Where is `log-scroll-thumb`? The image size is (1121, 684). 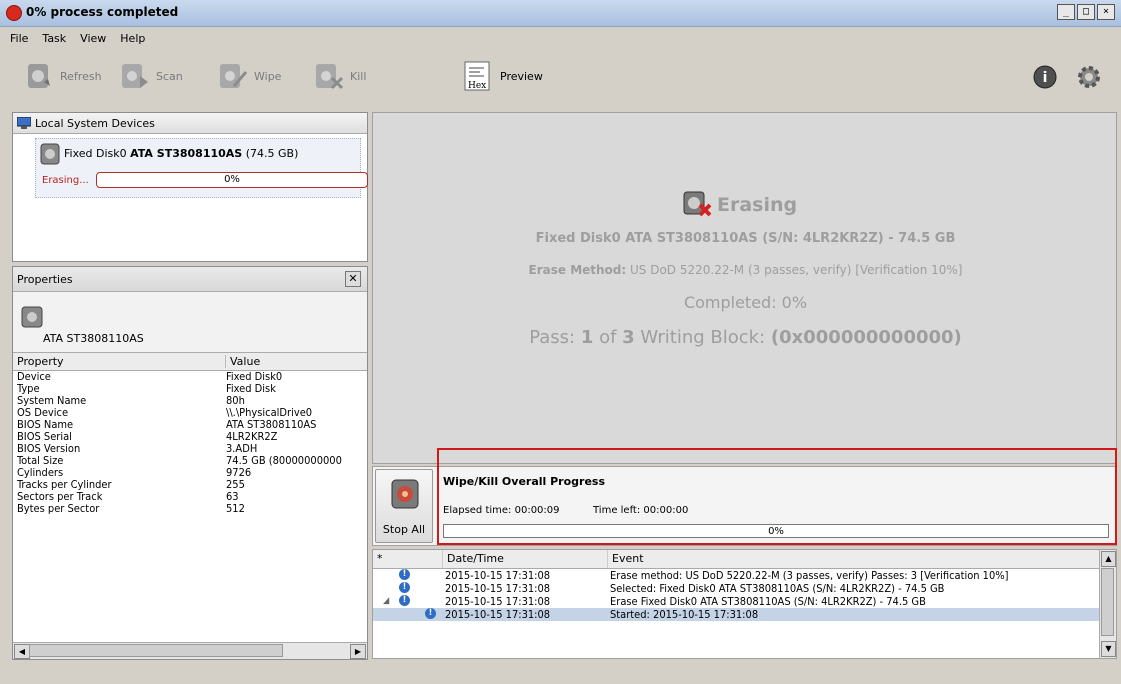 log-scroll-thumb is located at coordinates (1107, 602).